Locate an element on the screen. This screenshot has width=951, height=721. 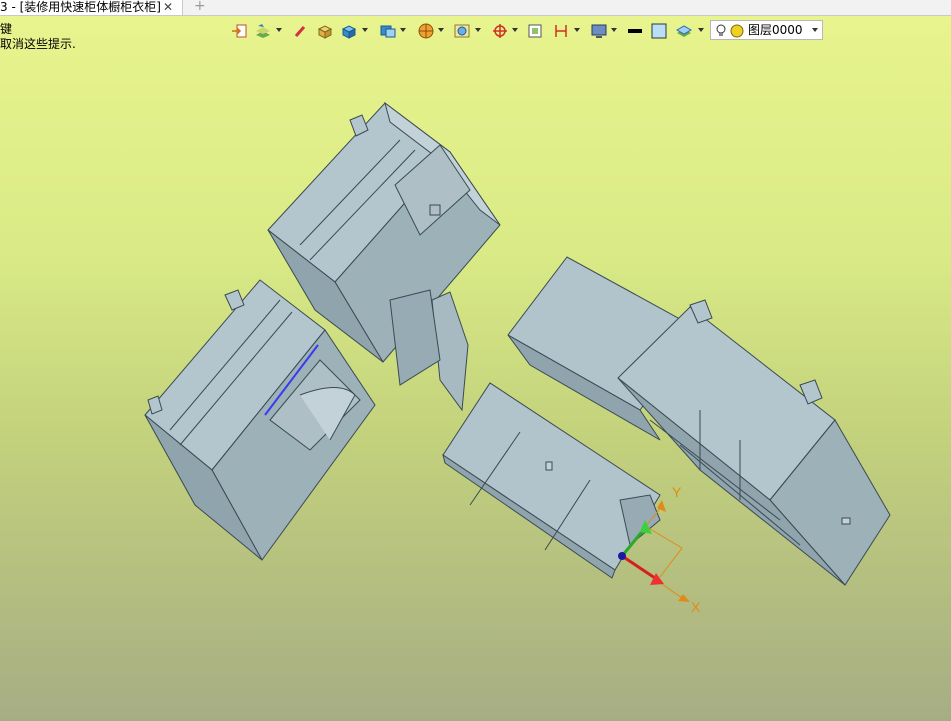
y-axis-label: Y is located at coordinates (677, 492).